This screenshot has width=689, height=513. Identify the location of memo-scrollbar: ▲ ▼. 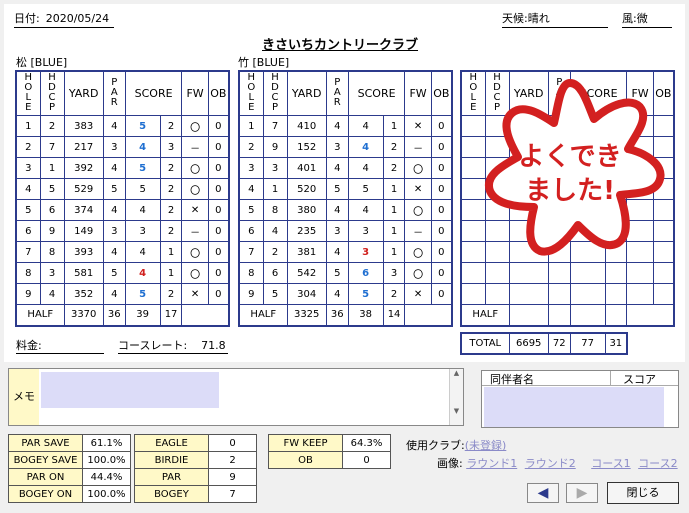
(456, 397).